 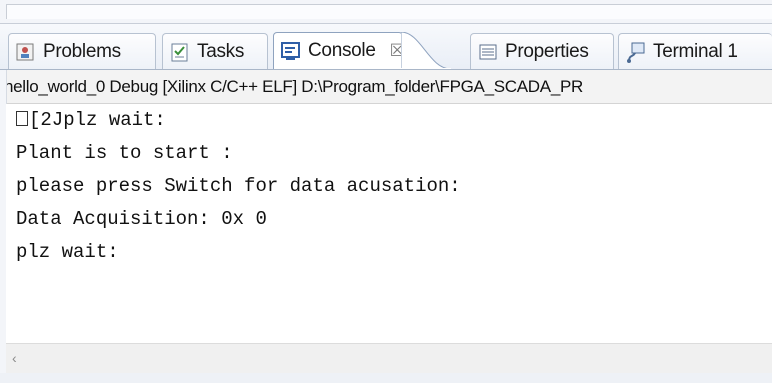 I want to click on tasks-icon, so click(x=180, y=52).